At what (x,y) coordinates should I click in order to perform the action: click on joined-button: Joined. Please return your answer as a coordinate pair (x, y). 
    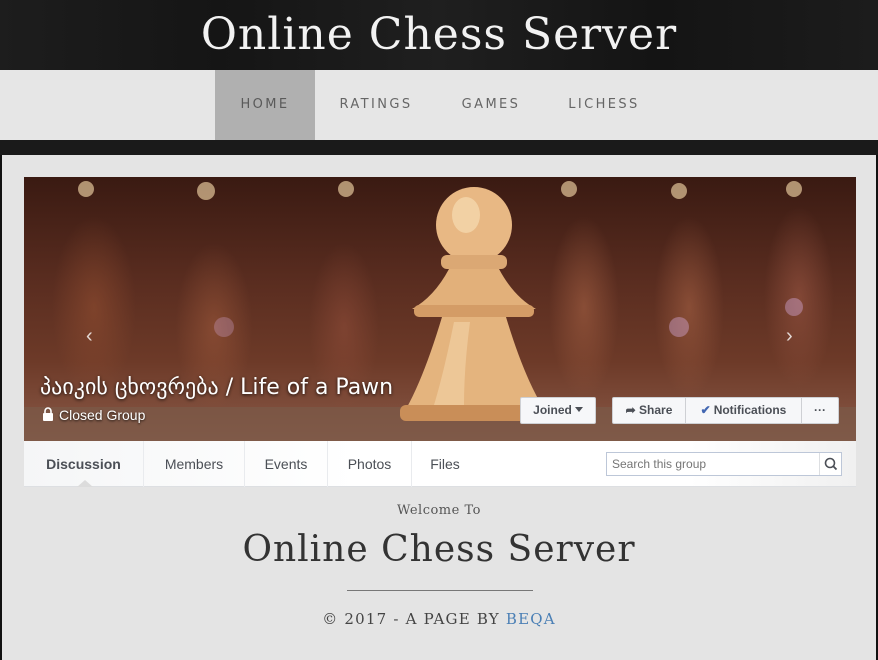
    Looking at the image, I should click on (558, 410).